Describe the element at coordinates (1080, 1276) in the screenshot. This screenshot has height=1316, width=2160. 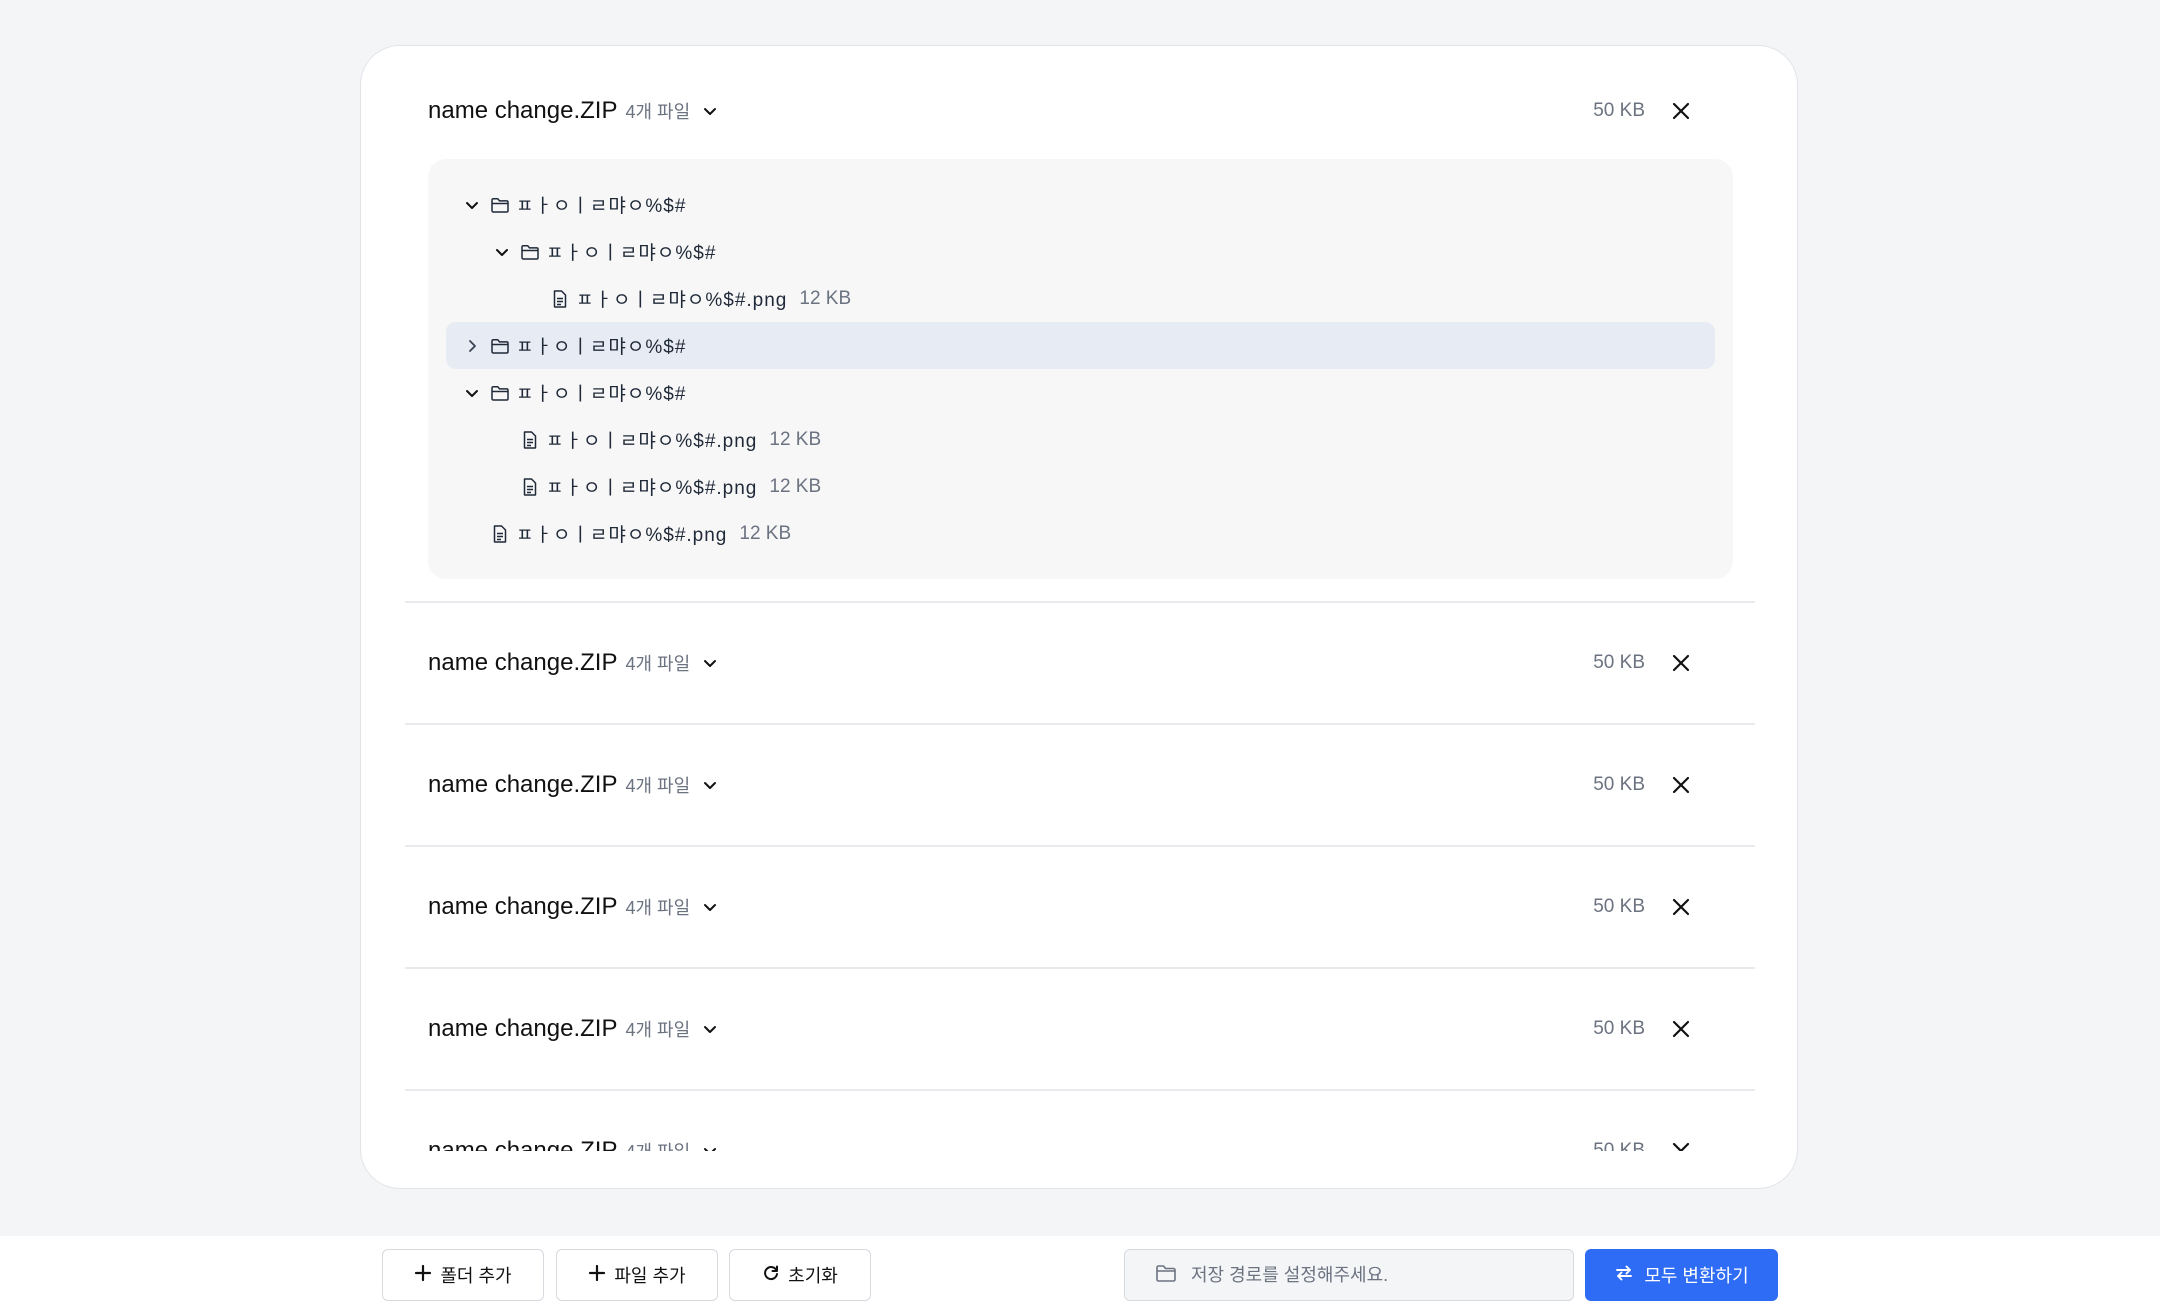
I see `footer-toolbar: 폴더 추가 파일 추가 초기화 모두 변환하기` at that location.